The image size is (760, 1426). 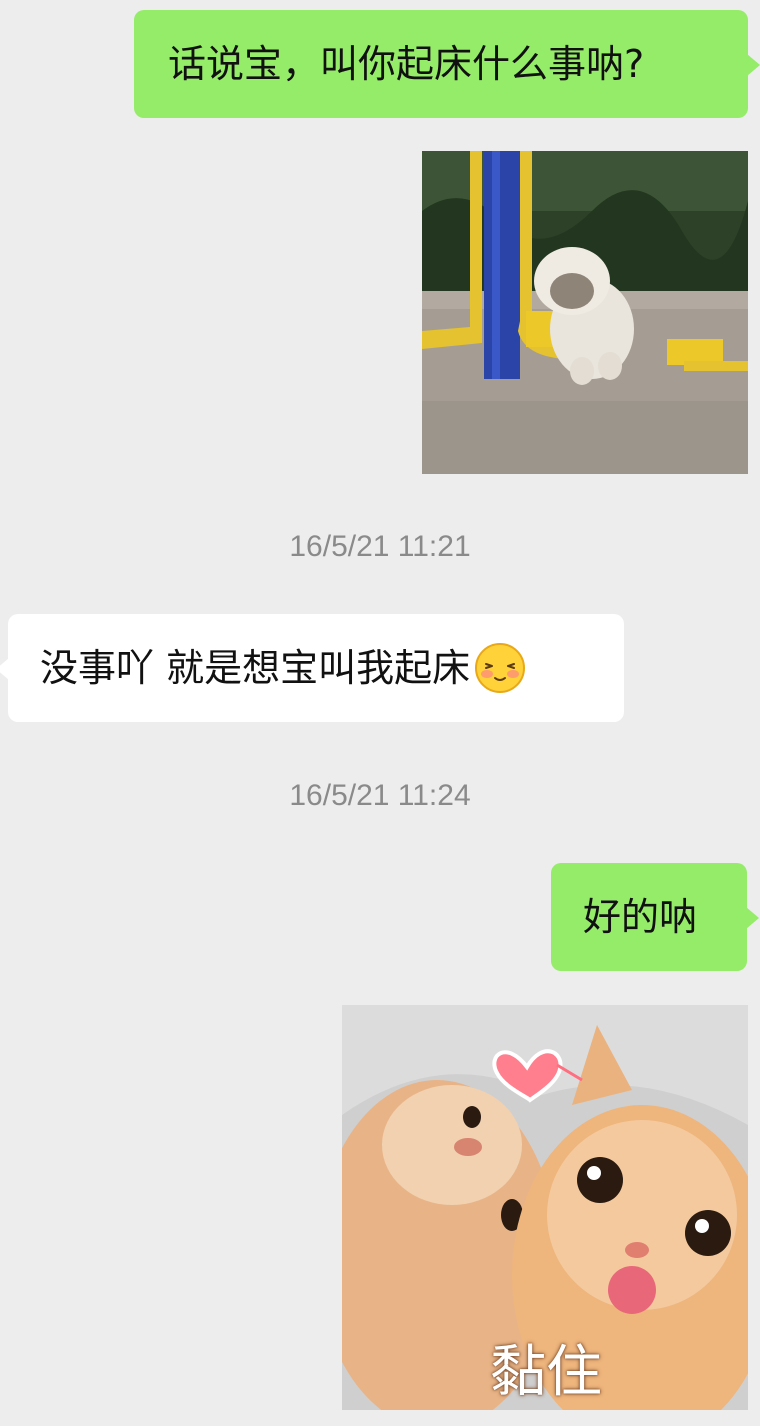 I want to click on sticker-caption: 黏住, so click(x=546, y=1372).